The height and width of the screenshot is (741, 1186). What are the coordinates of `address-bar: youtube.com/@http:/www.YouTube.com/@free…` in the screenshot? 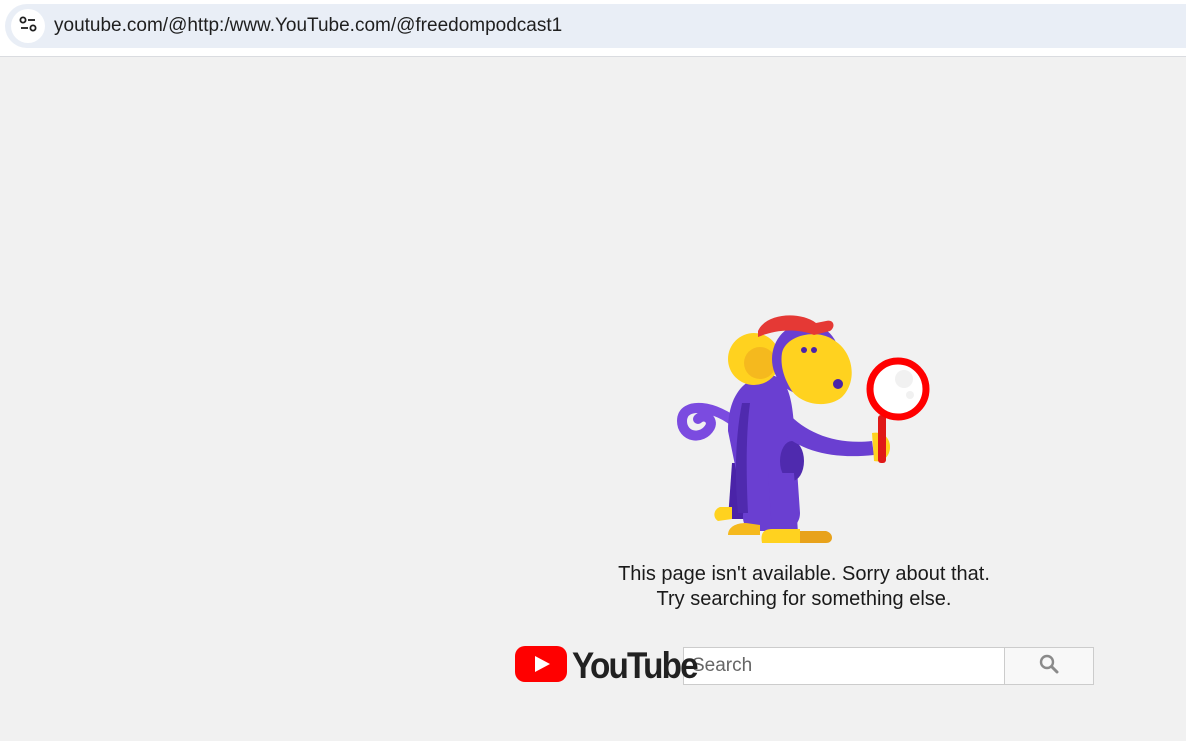 It's located at (595, 26).